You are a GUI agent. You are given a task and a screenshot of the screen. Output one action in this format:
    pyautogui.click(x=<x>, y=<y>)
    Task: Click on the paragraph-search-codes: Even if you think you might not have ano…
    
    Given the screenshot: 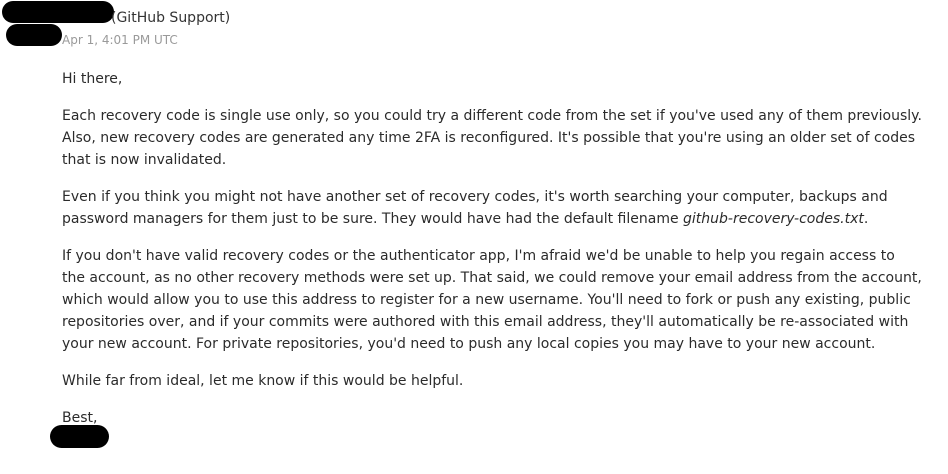 What is the action you would take?
    pyautogui.click(x=492, y=208)
    